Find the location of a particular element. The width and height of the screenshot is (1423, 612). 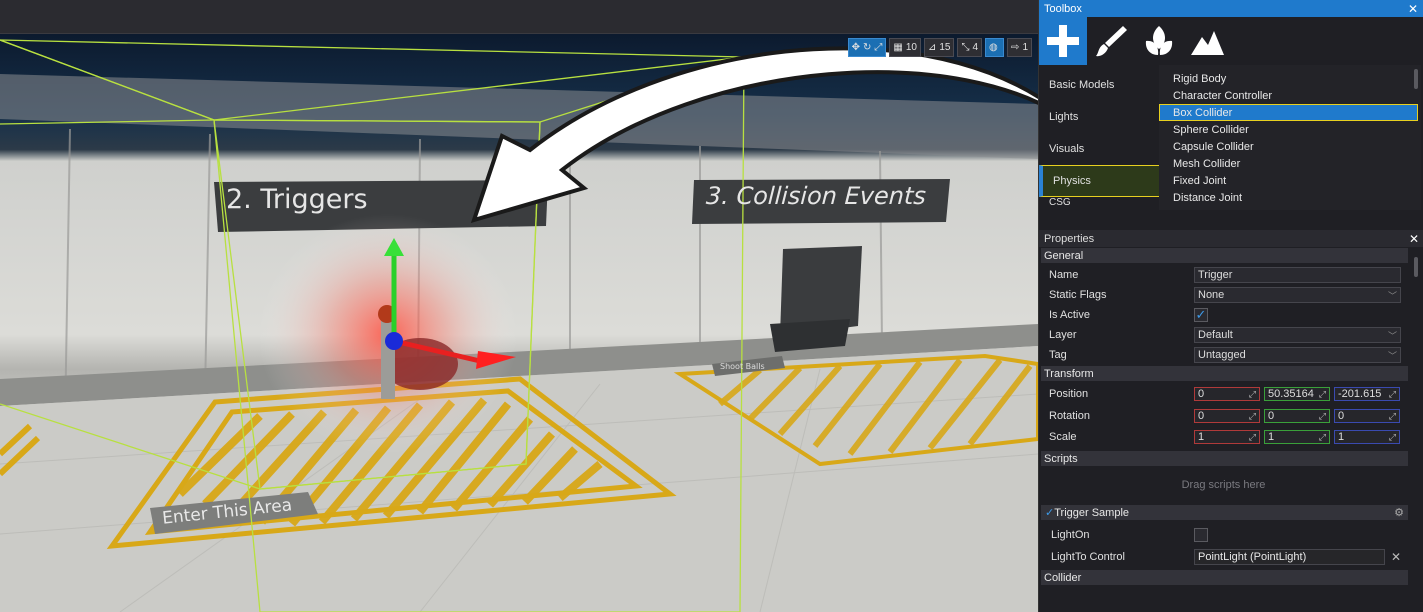

gear-icon: ⚙ is located at coordinates (1399, 512).